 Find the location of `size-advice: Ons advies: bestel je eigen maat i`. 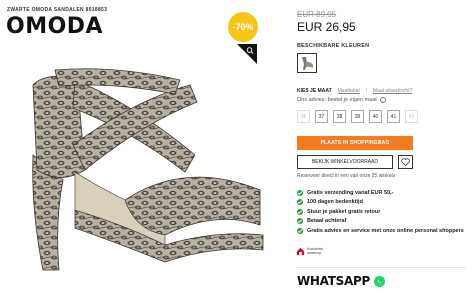

size-advice: Ons advies: bestel je eigen maat i is located at coordinates (341, 100).